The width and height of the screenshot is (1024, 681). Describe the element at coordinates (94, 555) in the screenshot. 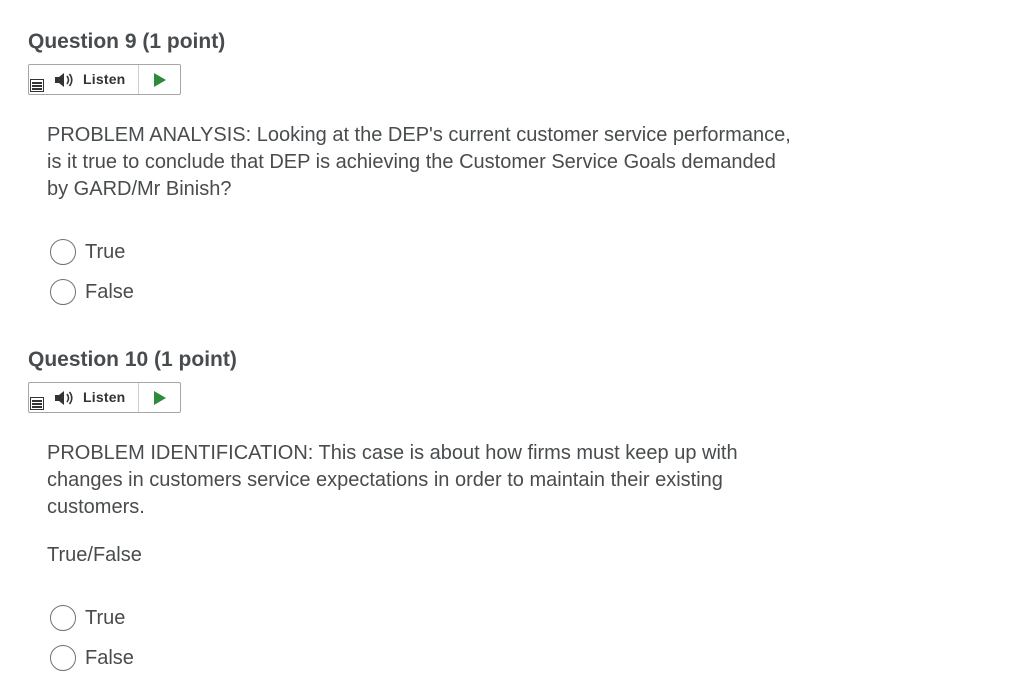

I see `format-note-text: True/False` at that location.